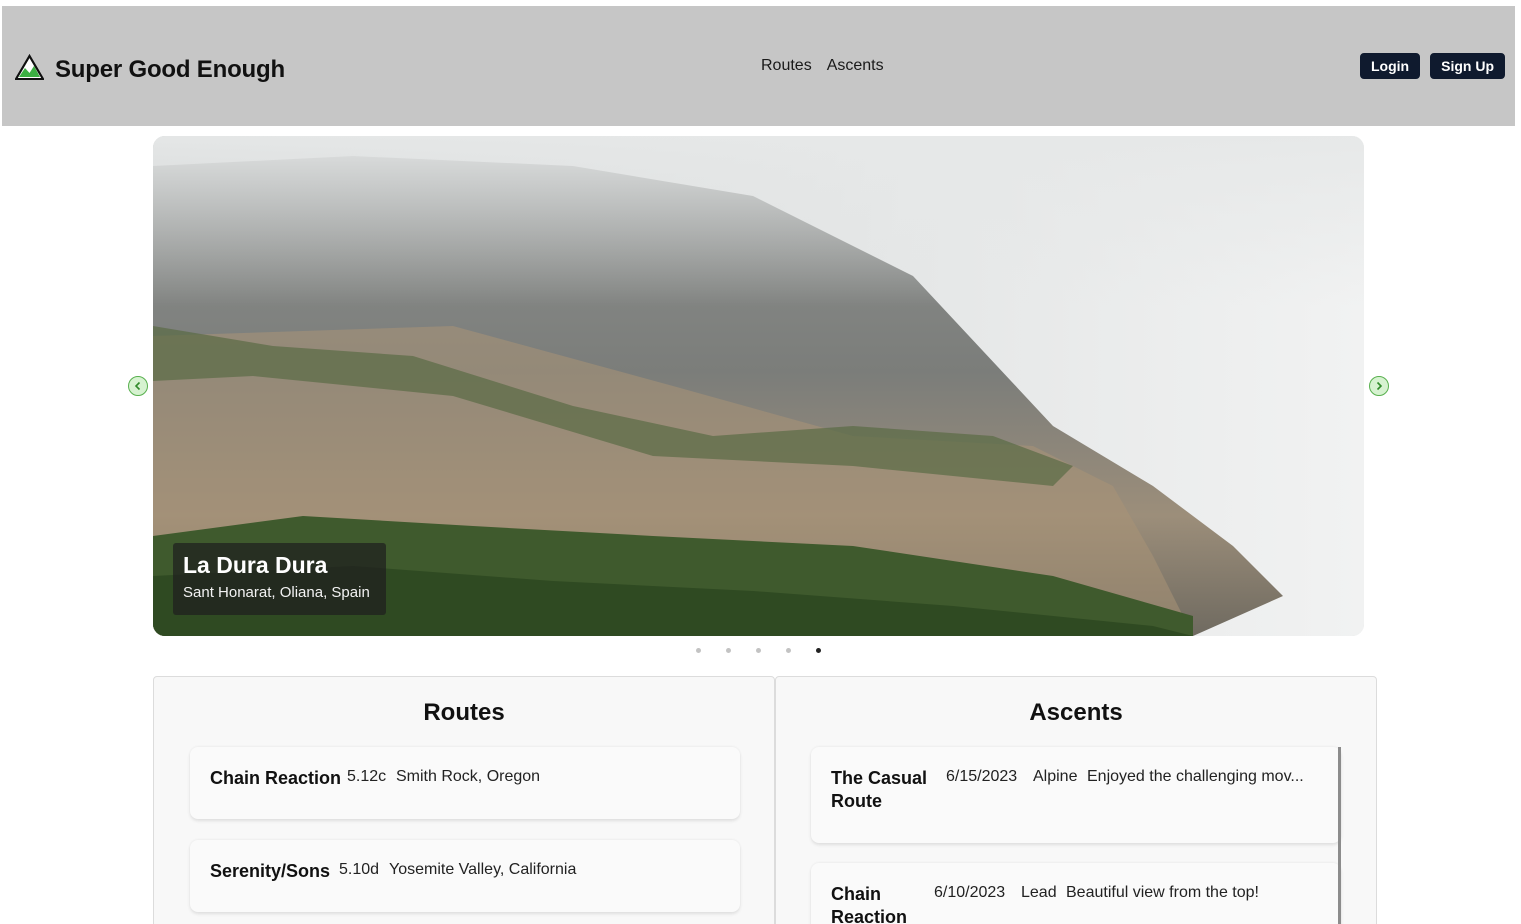  I want to click on carousel-prev-button, so click(138, 386).